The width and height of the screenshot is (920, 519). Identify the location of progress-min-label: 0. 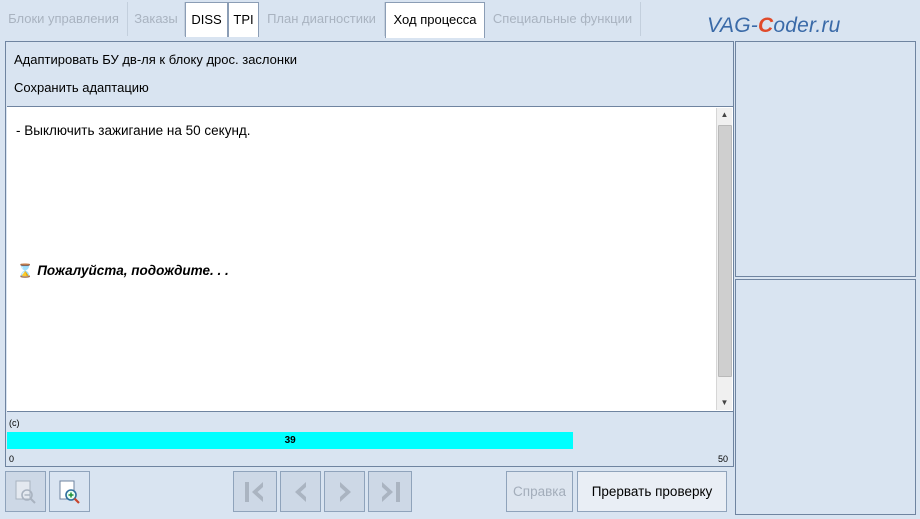
(12, 459).